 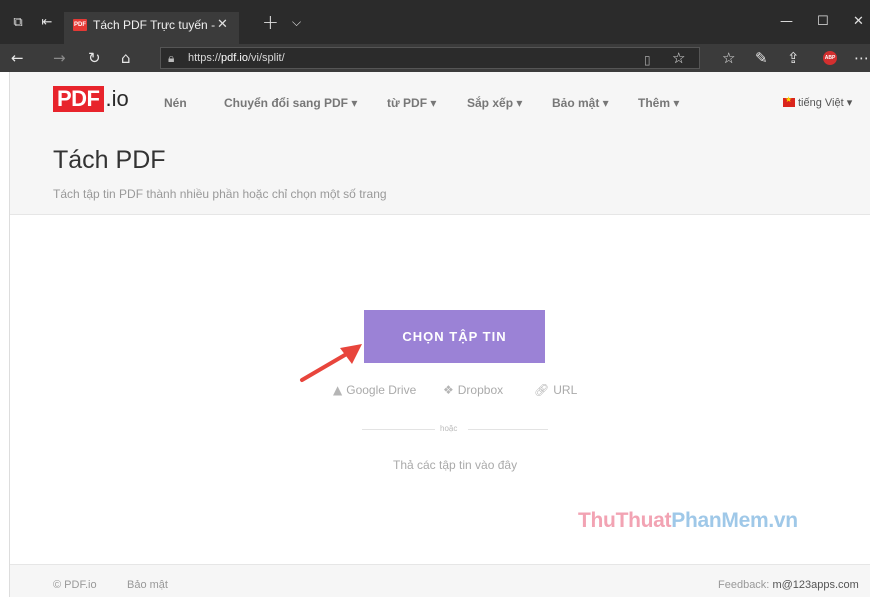 I want to click on page-footer: © PDF.io Bảo mật Feedback: m@123apps.com, so click(x=440, y=580).